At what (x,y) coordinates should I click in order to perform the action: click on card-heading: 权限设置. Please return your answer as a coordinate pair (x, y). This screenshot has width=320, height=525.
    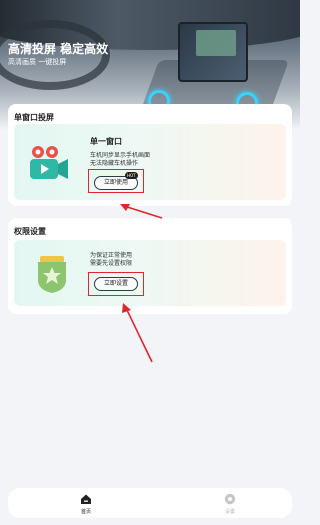
    Looking at the image, I should click on (30, 231).